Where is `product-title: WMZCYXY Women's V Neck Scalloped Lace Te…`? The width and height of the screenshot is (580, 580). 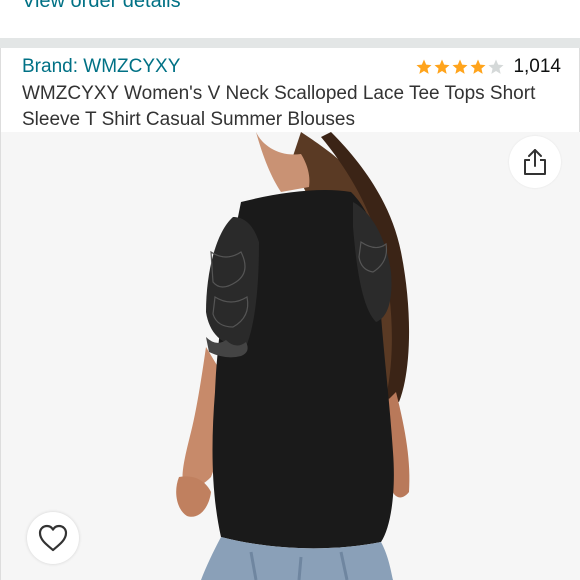
product-title: WMZCYXY Women's V Neck Scalloped Lace Te… is located at coordinates (292, 107).